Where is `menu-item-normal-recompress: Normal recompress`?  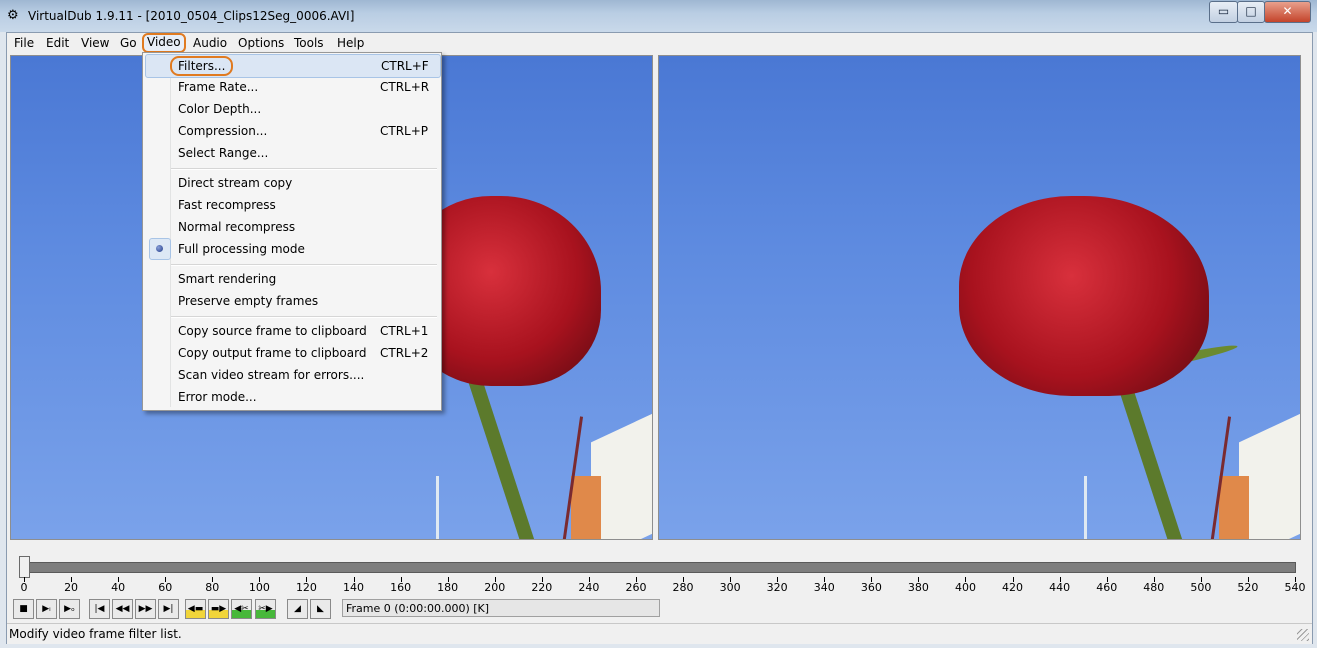
menu-item-normal-recompress: Normal recompress is located at coordinates (292, 227).